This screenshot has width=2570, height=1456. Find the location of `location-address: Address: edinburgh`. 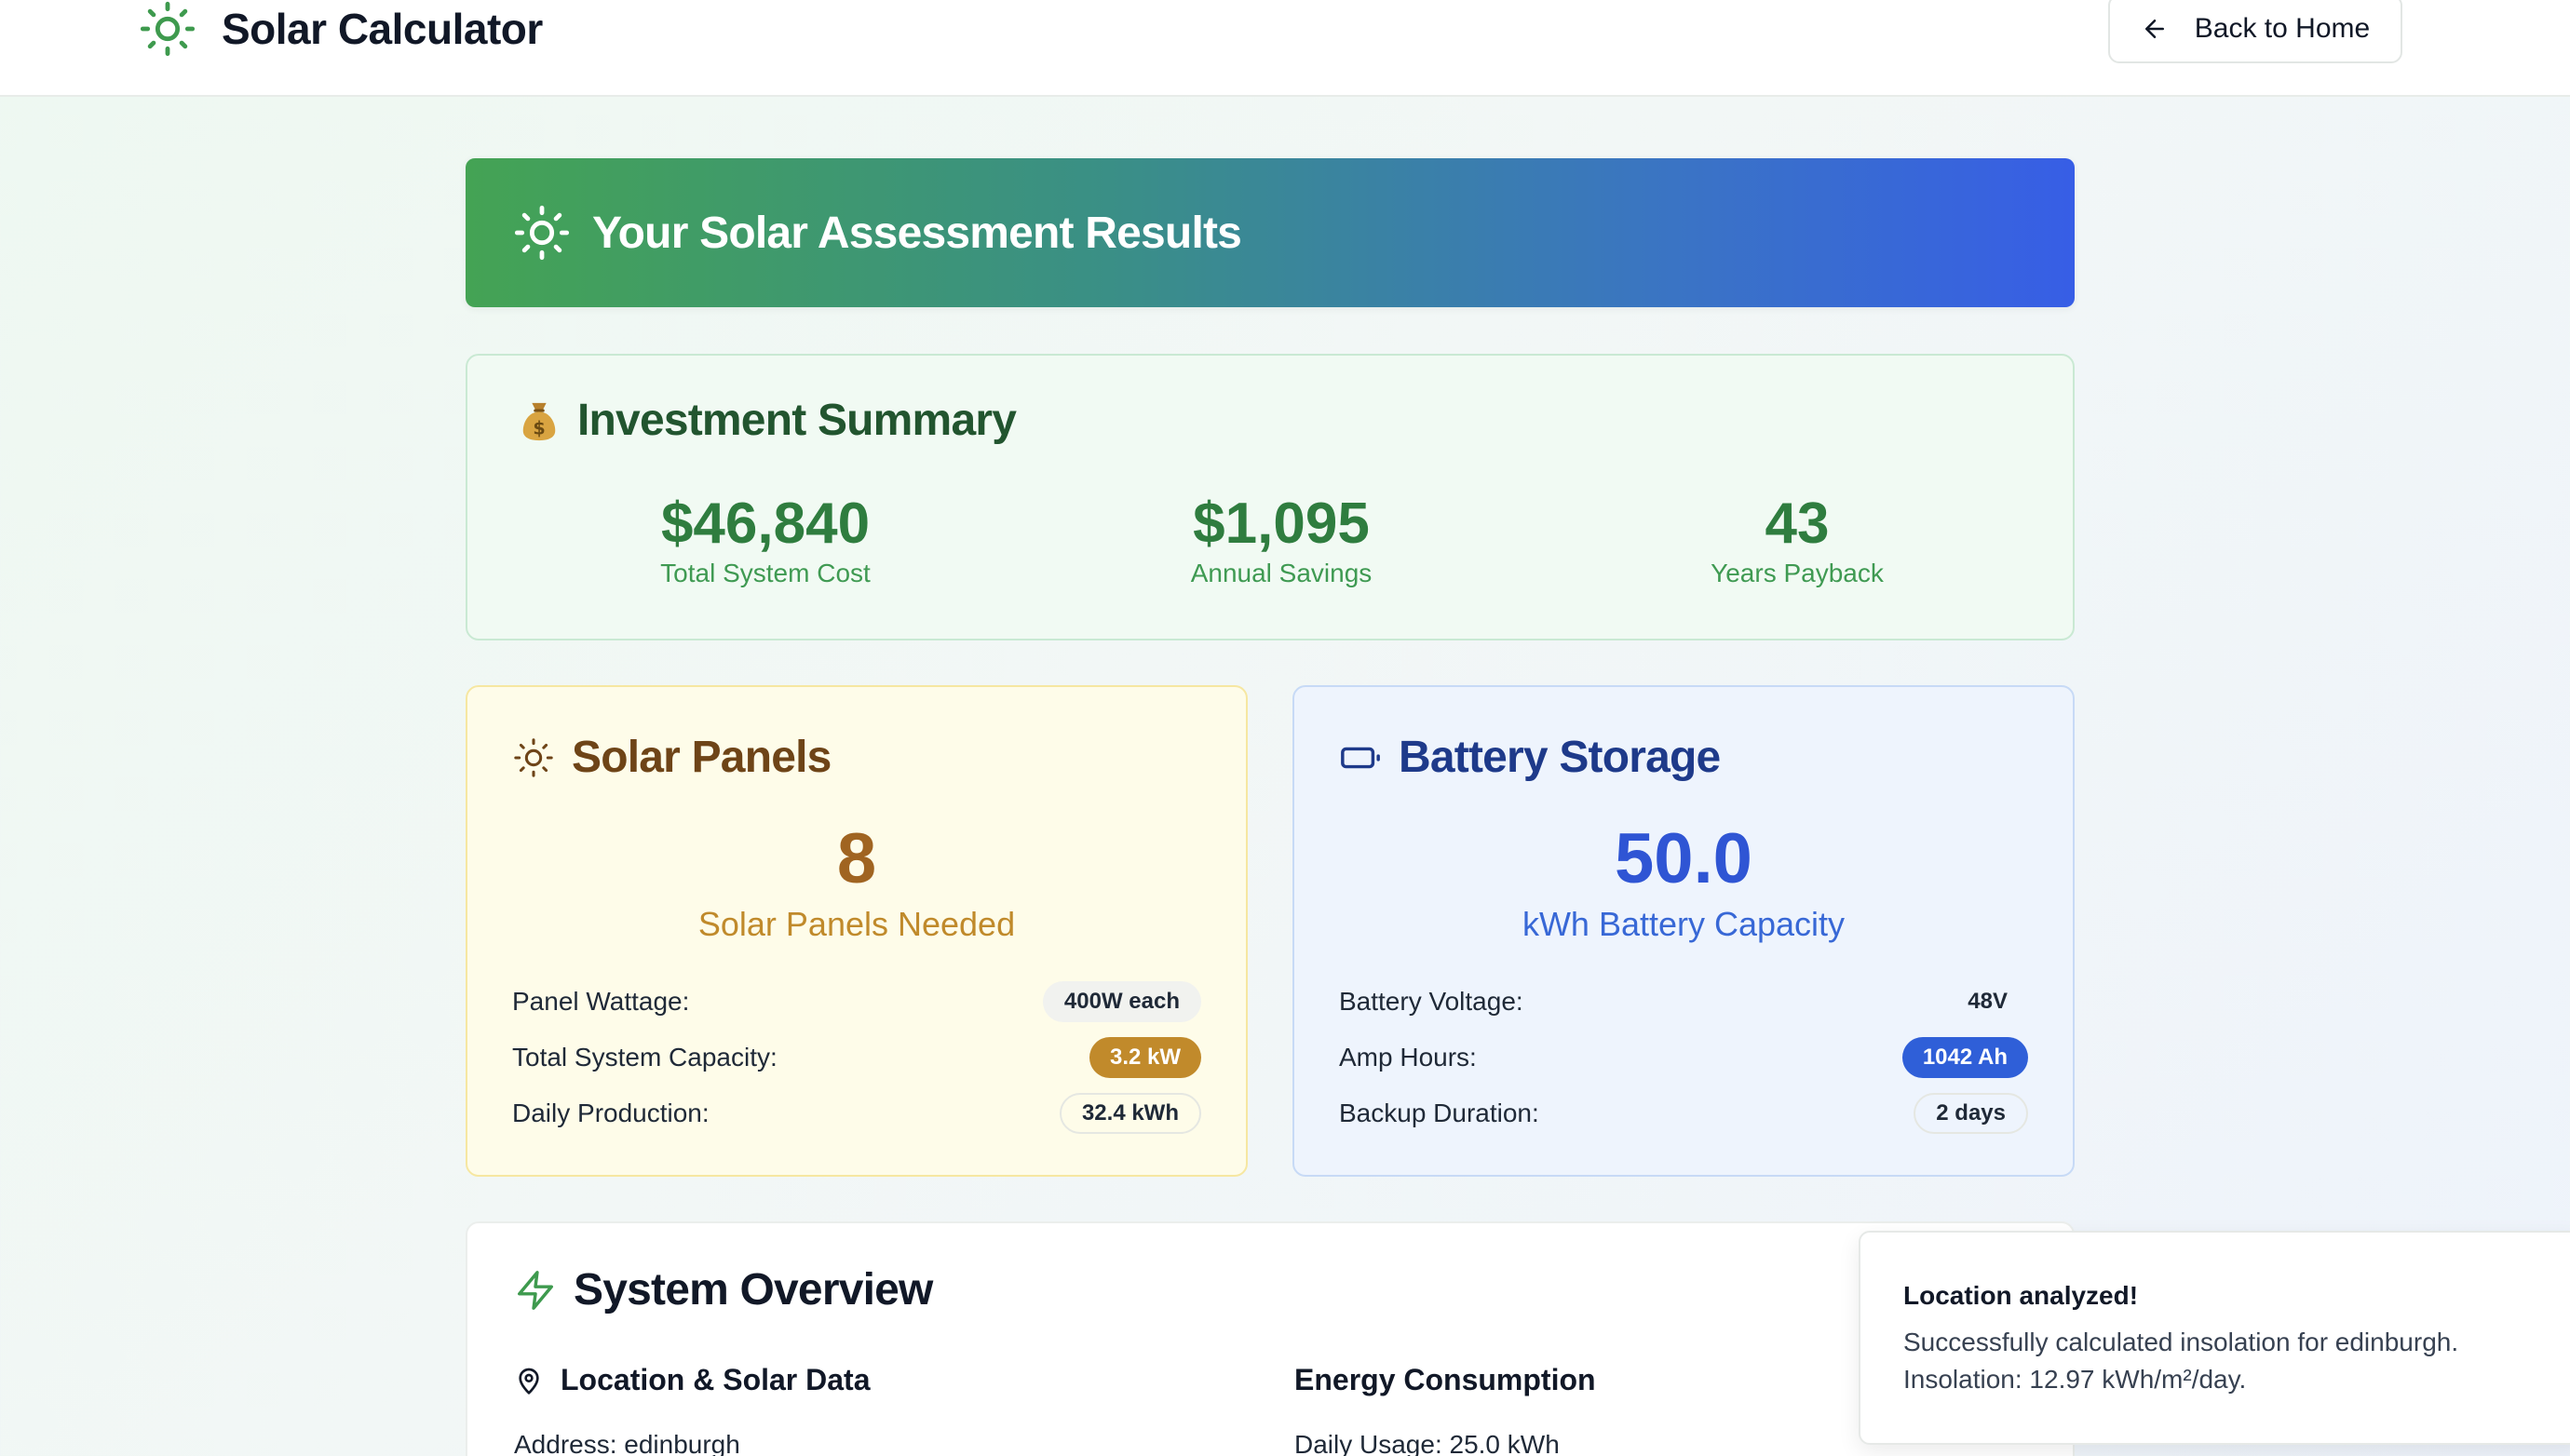

location-address: Address: edinburgh is located at coordinates (627, 1443).